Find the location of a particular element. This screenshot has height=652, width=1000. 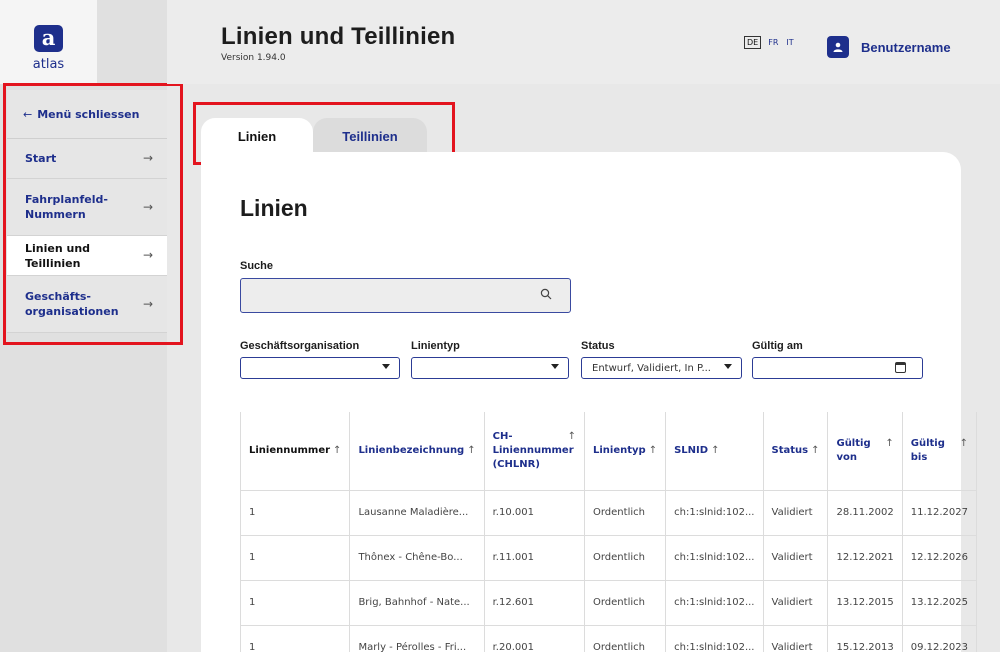

tab-linien: Linien is located at coordinates (257, 136).